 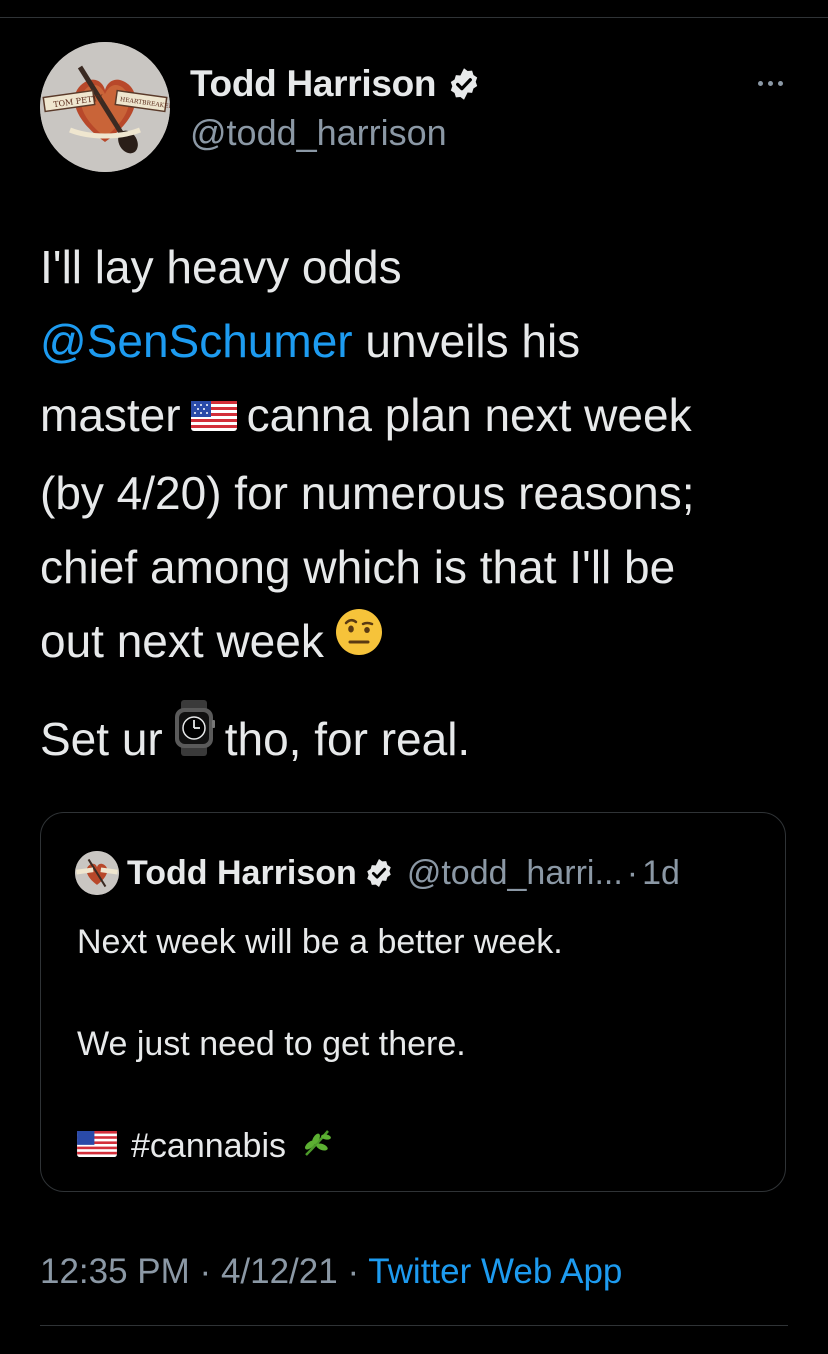 I want to click on quoted-tweet-hashtag-line: #cannabis, so click(x=205, y=1146).